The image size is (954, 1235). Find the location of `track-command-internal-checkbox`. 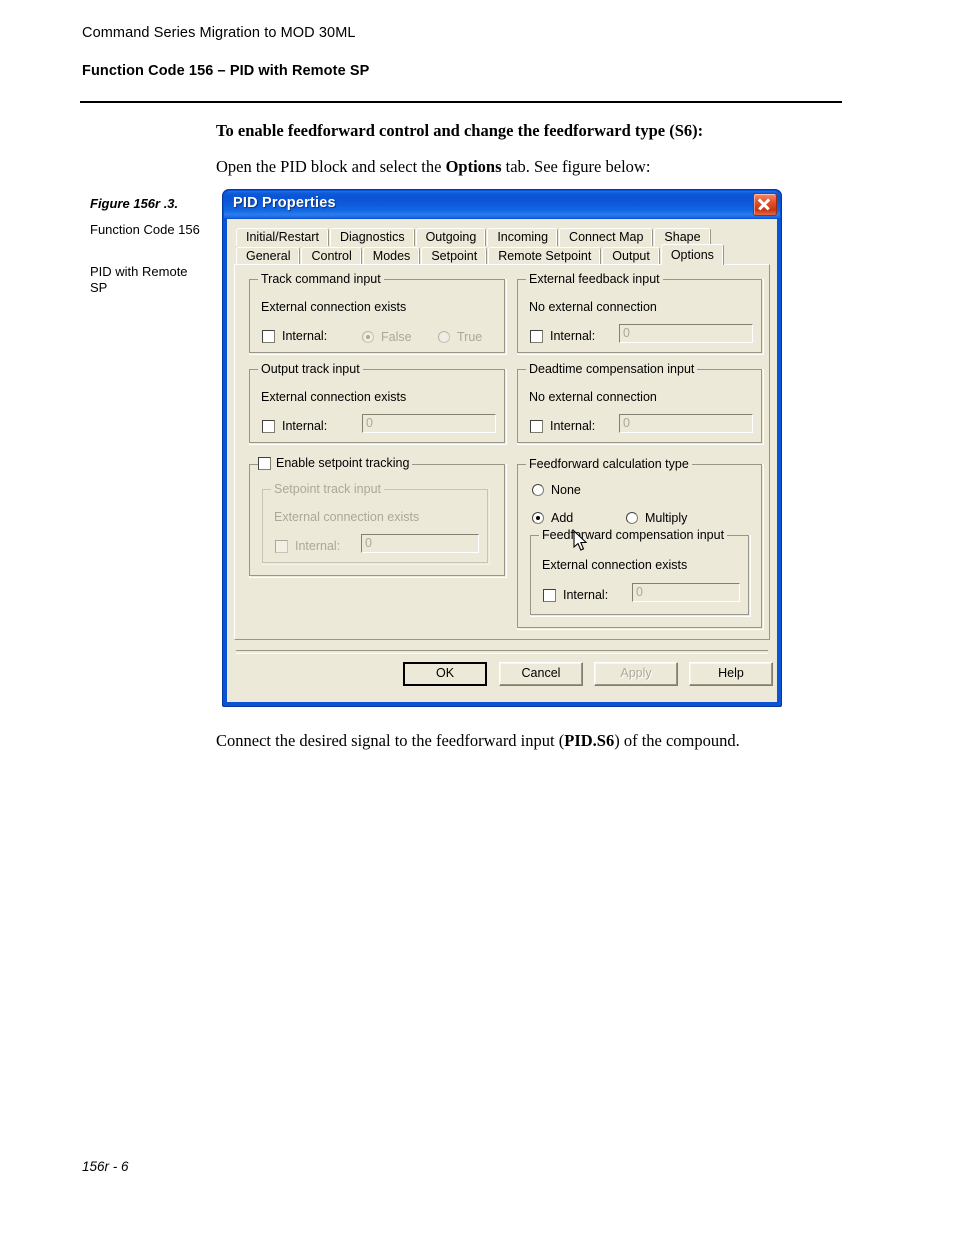

track-command-internal-checkbox is located at coordinates (268, 336).